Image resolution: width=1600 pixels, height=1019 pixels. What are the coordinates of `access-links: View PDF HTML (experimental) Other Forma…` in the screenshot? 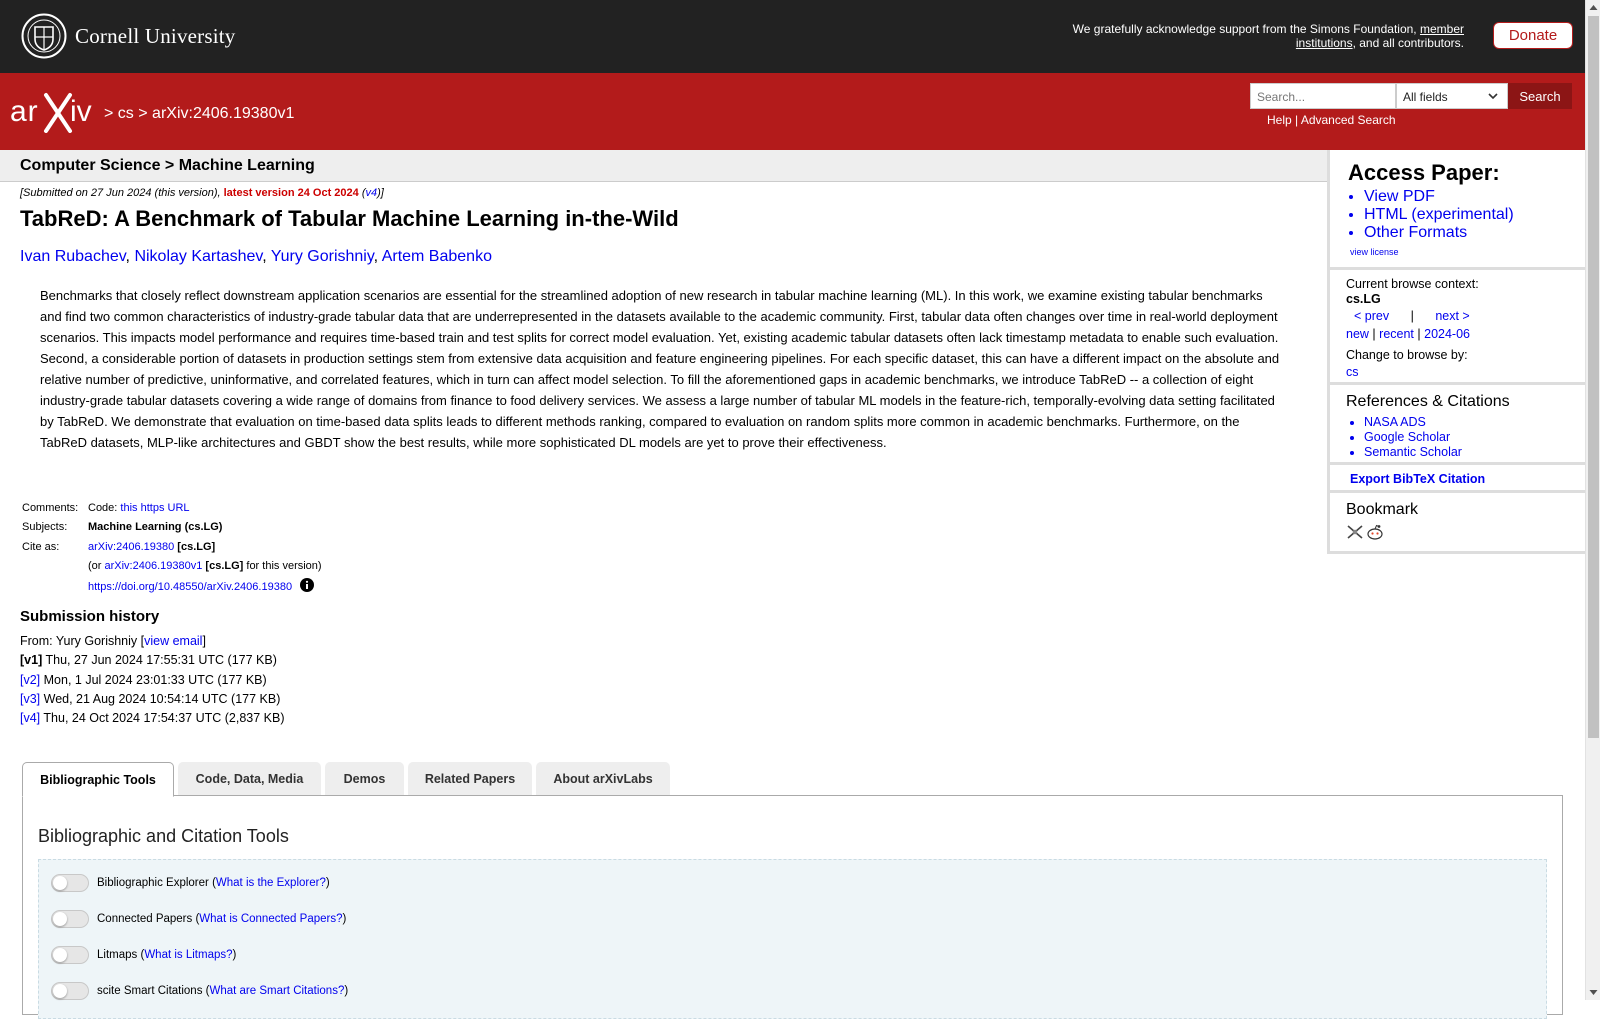 It's located at (1431, 215).